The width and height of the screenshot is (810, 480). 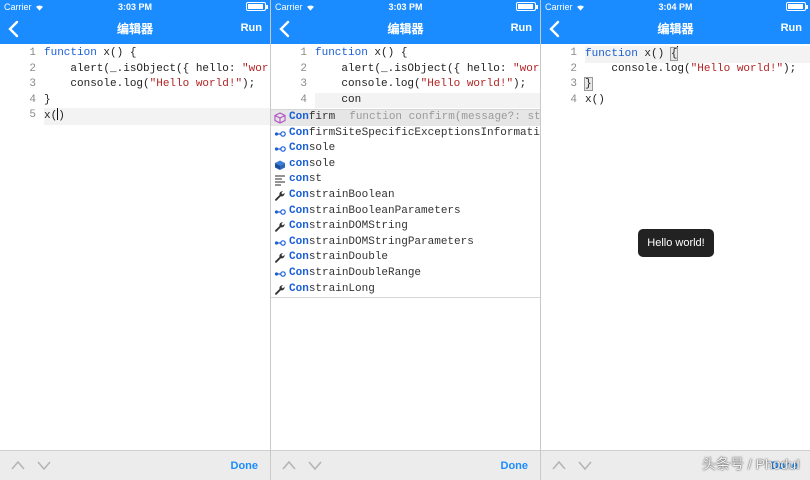 I want to click on autocomplete-item: ConstrainDoubleRange, so click(x=405, y=274).